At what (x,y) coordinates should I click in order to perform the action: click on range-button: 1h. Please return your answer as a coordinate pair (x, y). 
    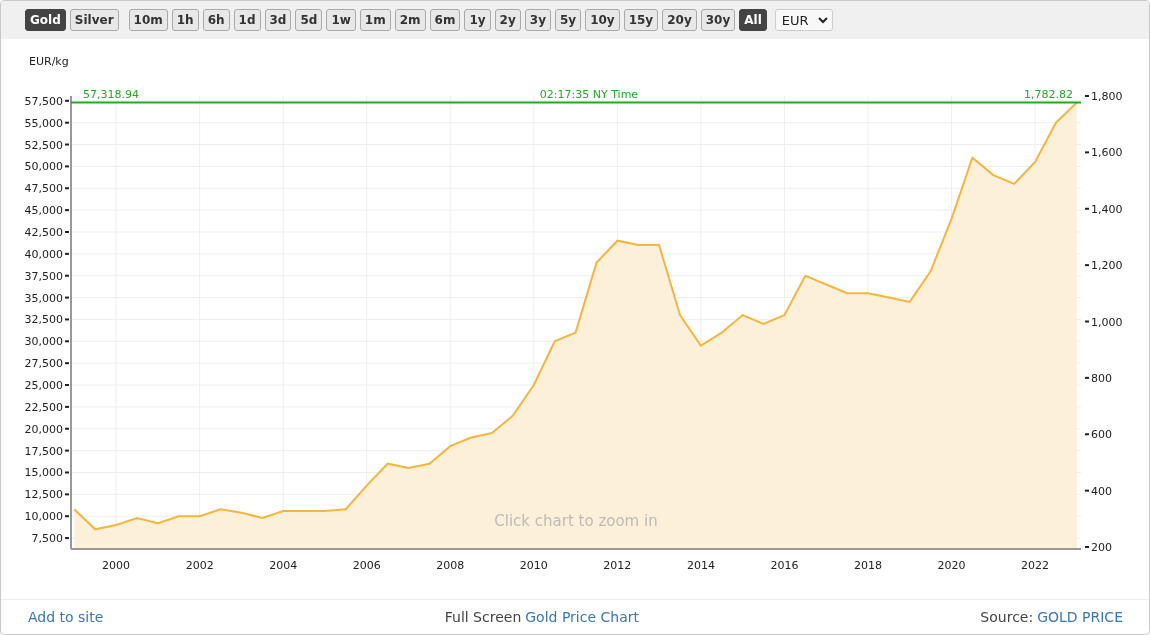
    Looking at the image, I should click on (185, 20).